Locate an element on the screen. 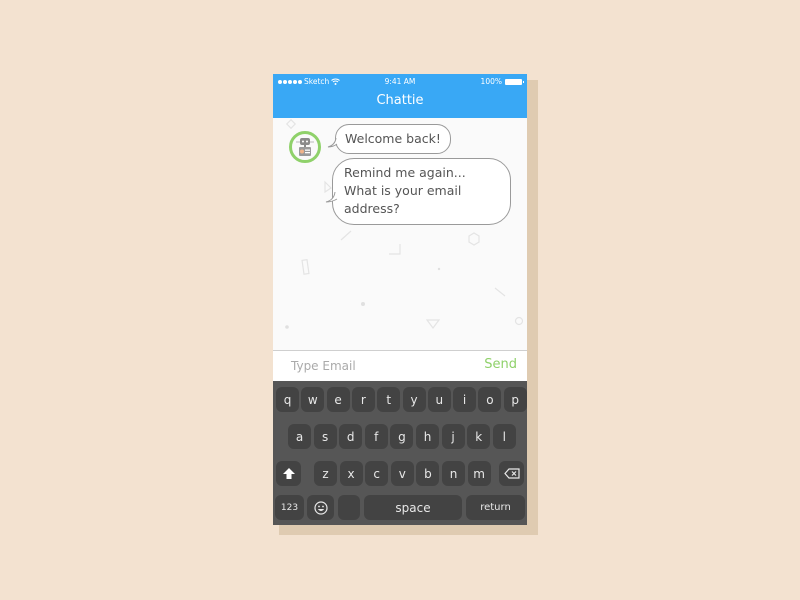 Image resolution: width=800 pixels, height=600 pixels. key-k: k is located at coordinates (479, 436).